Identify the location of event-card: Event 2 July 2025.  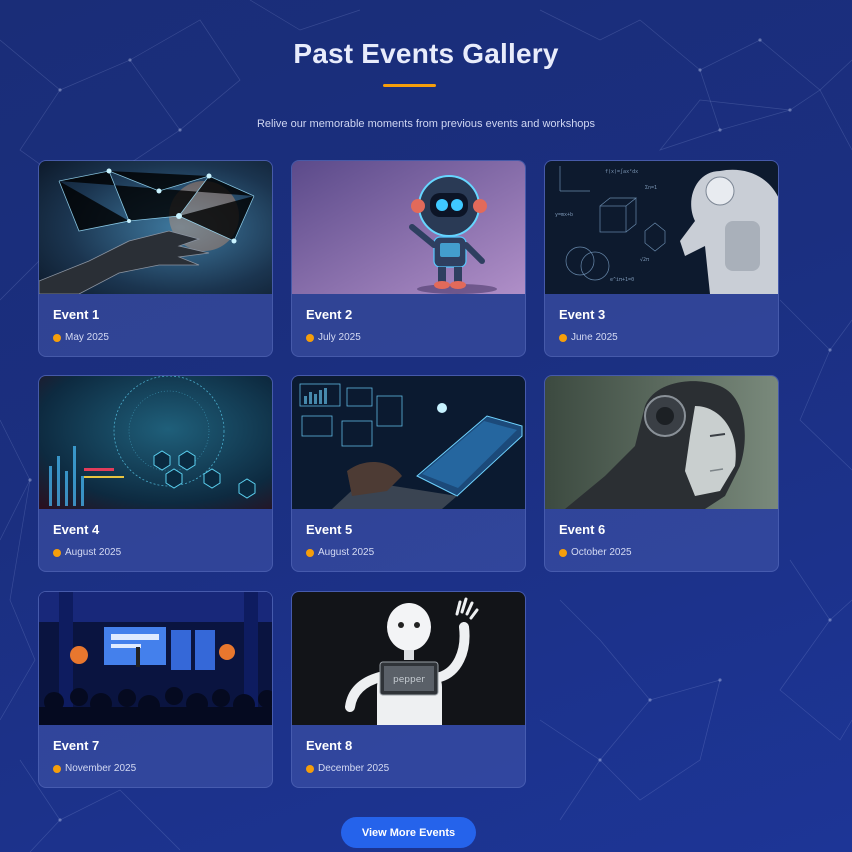
(408, 258).